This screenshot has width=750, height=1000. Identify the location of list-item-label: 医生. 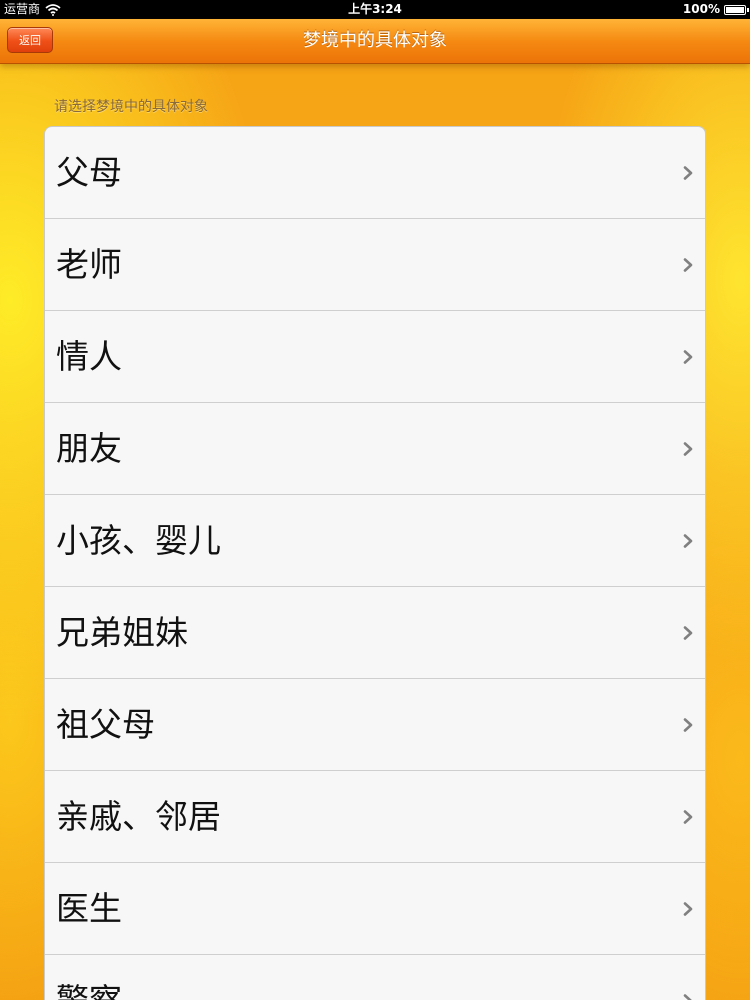
(89, 908).